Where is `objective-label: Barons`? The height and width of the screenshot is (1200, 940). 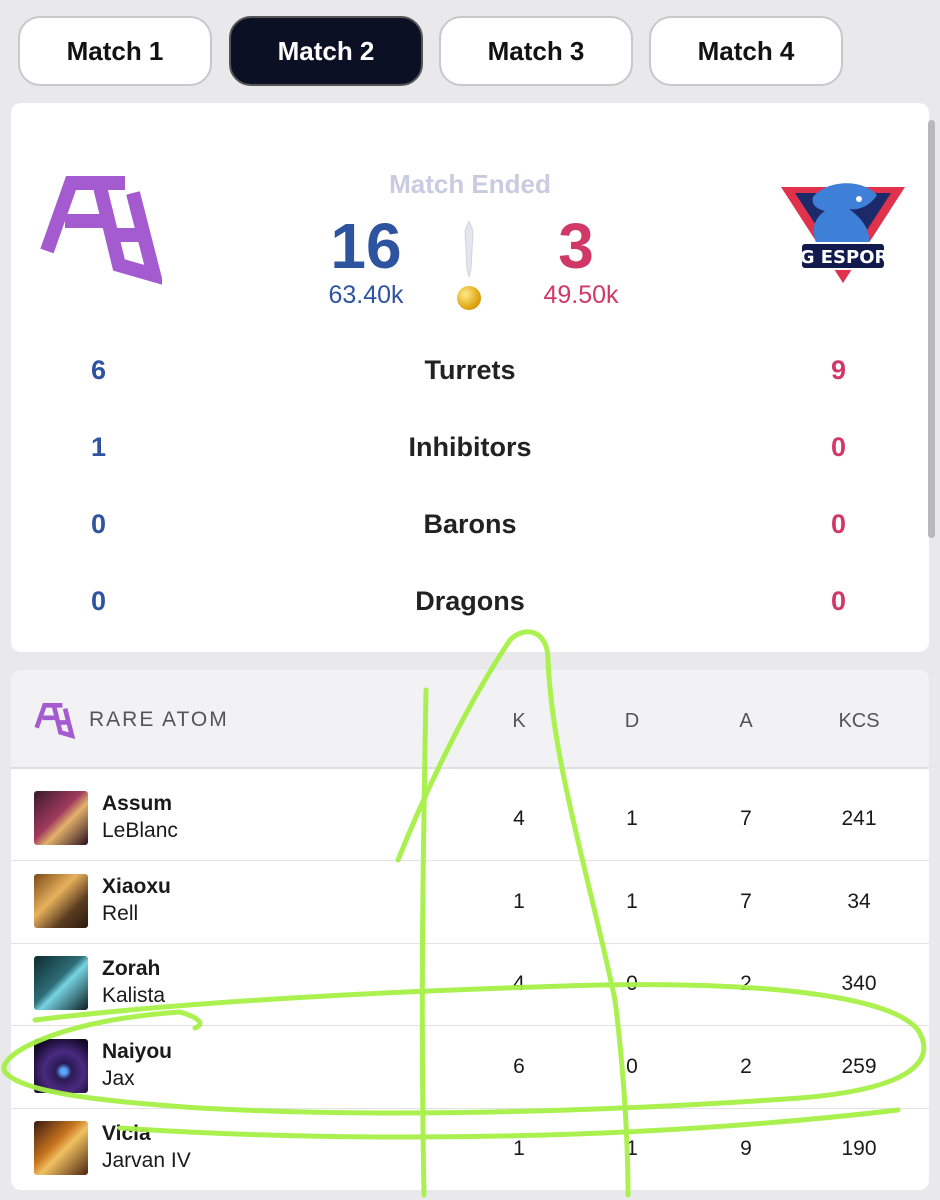 objective-label: Barons is located at coordinates (470, 524).